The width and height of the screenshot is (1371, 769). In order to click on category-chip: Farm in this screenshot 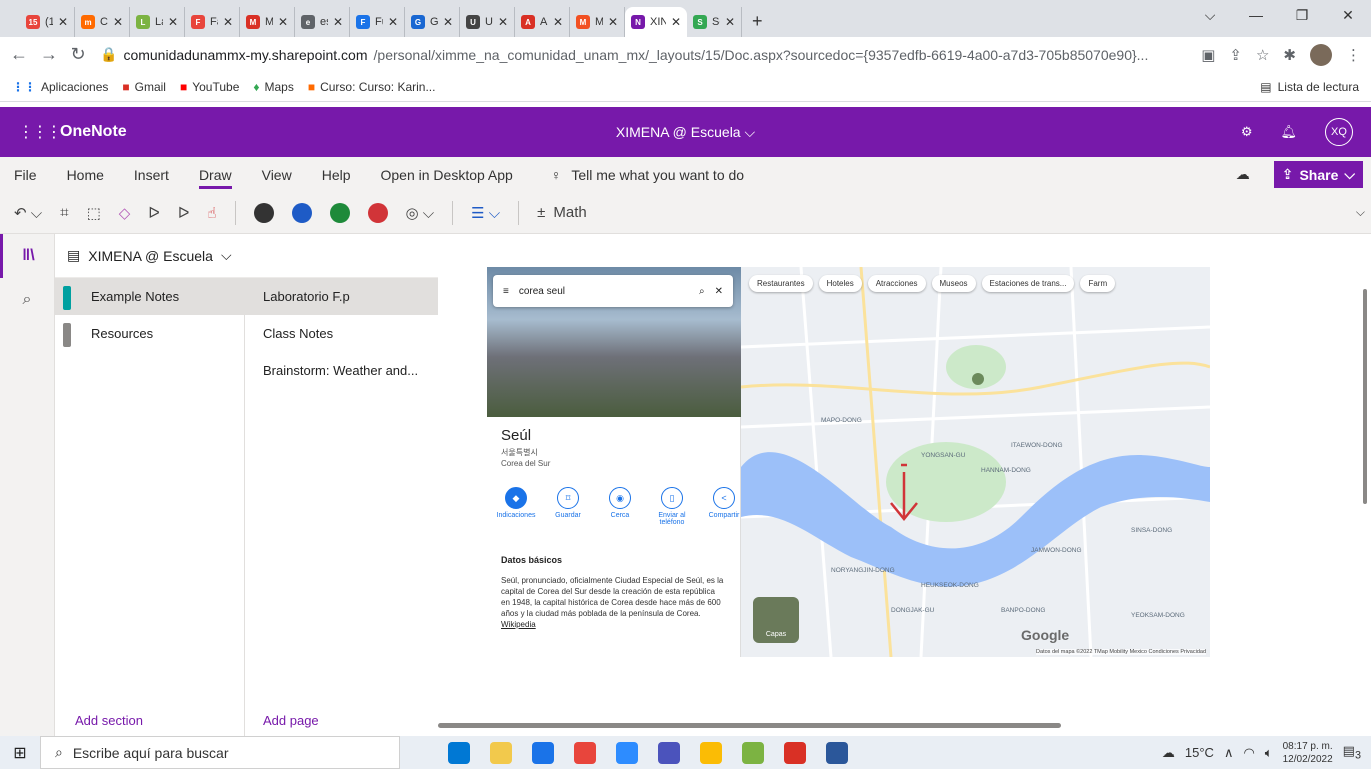, I will do `click(1098, 283)`.